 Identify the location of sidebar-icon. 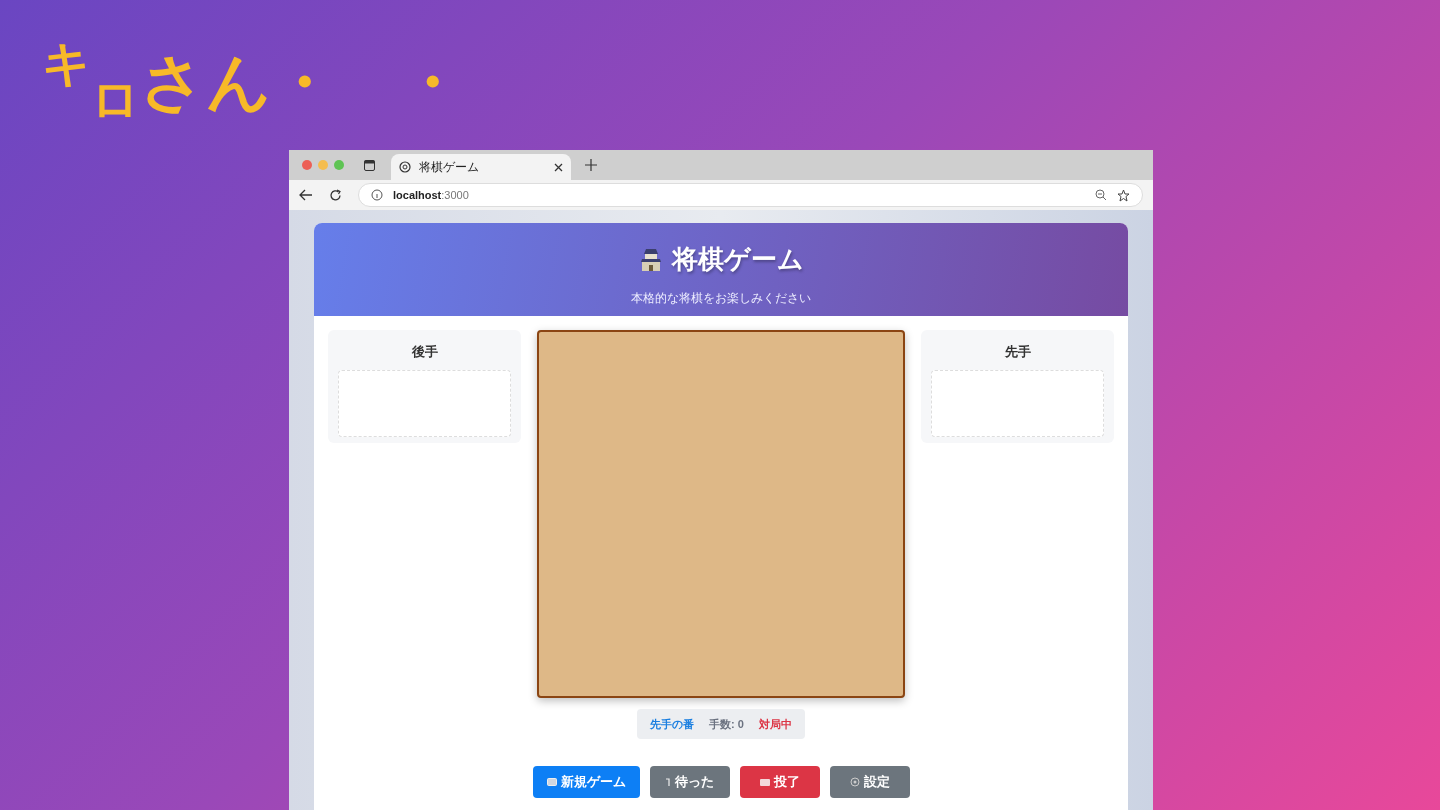
(369, 165).